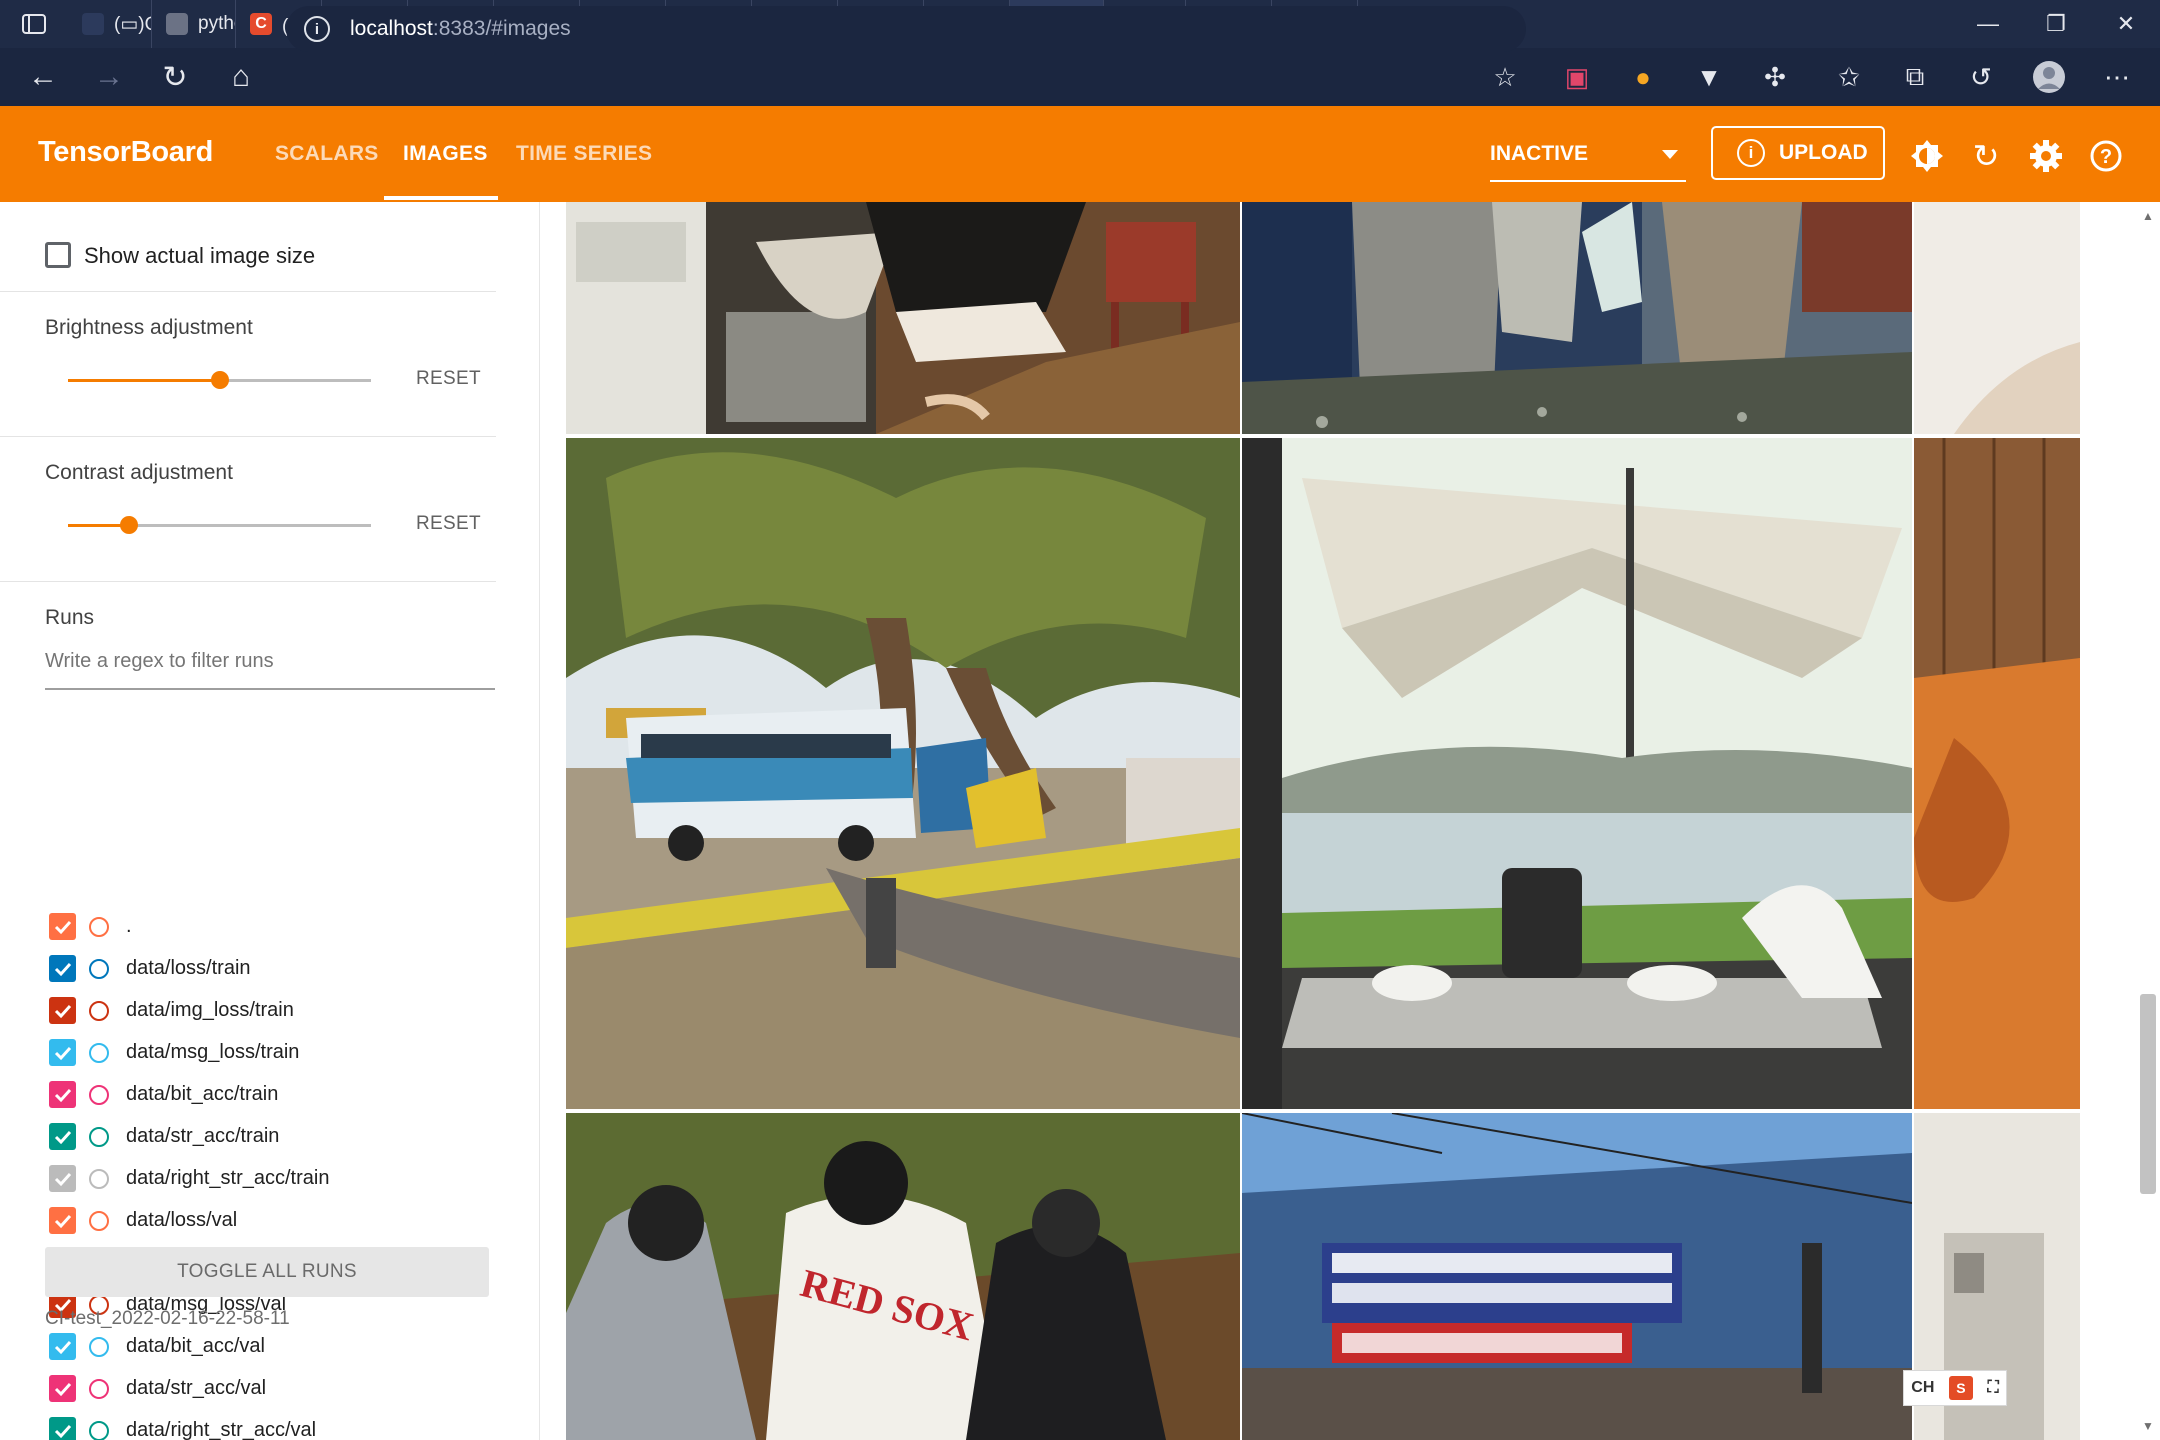 Image resolution: width=2160 pixels, height=1440 pixels. Describe the element at coordinates (274, 1388) in the screenshot. I see `run-row: data/str_acc/val` at that location.